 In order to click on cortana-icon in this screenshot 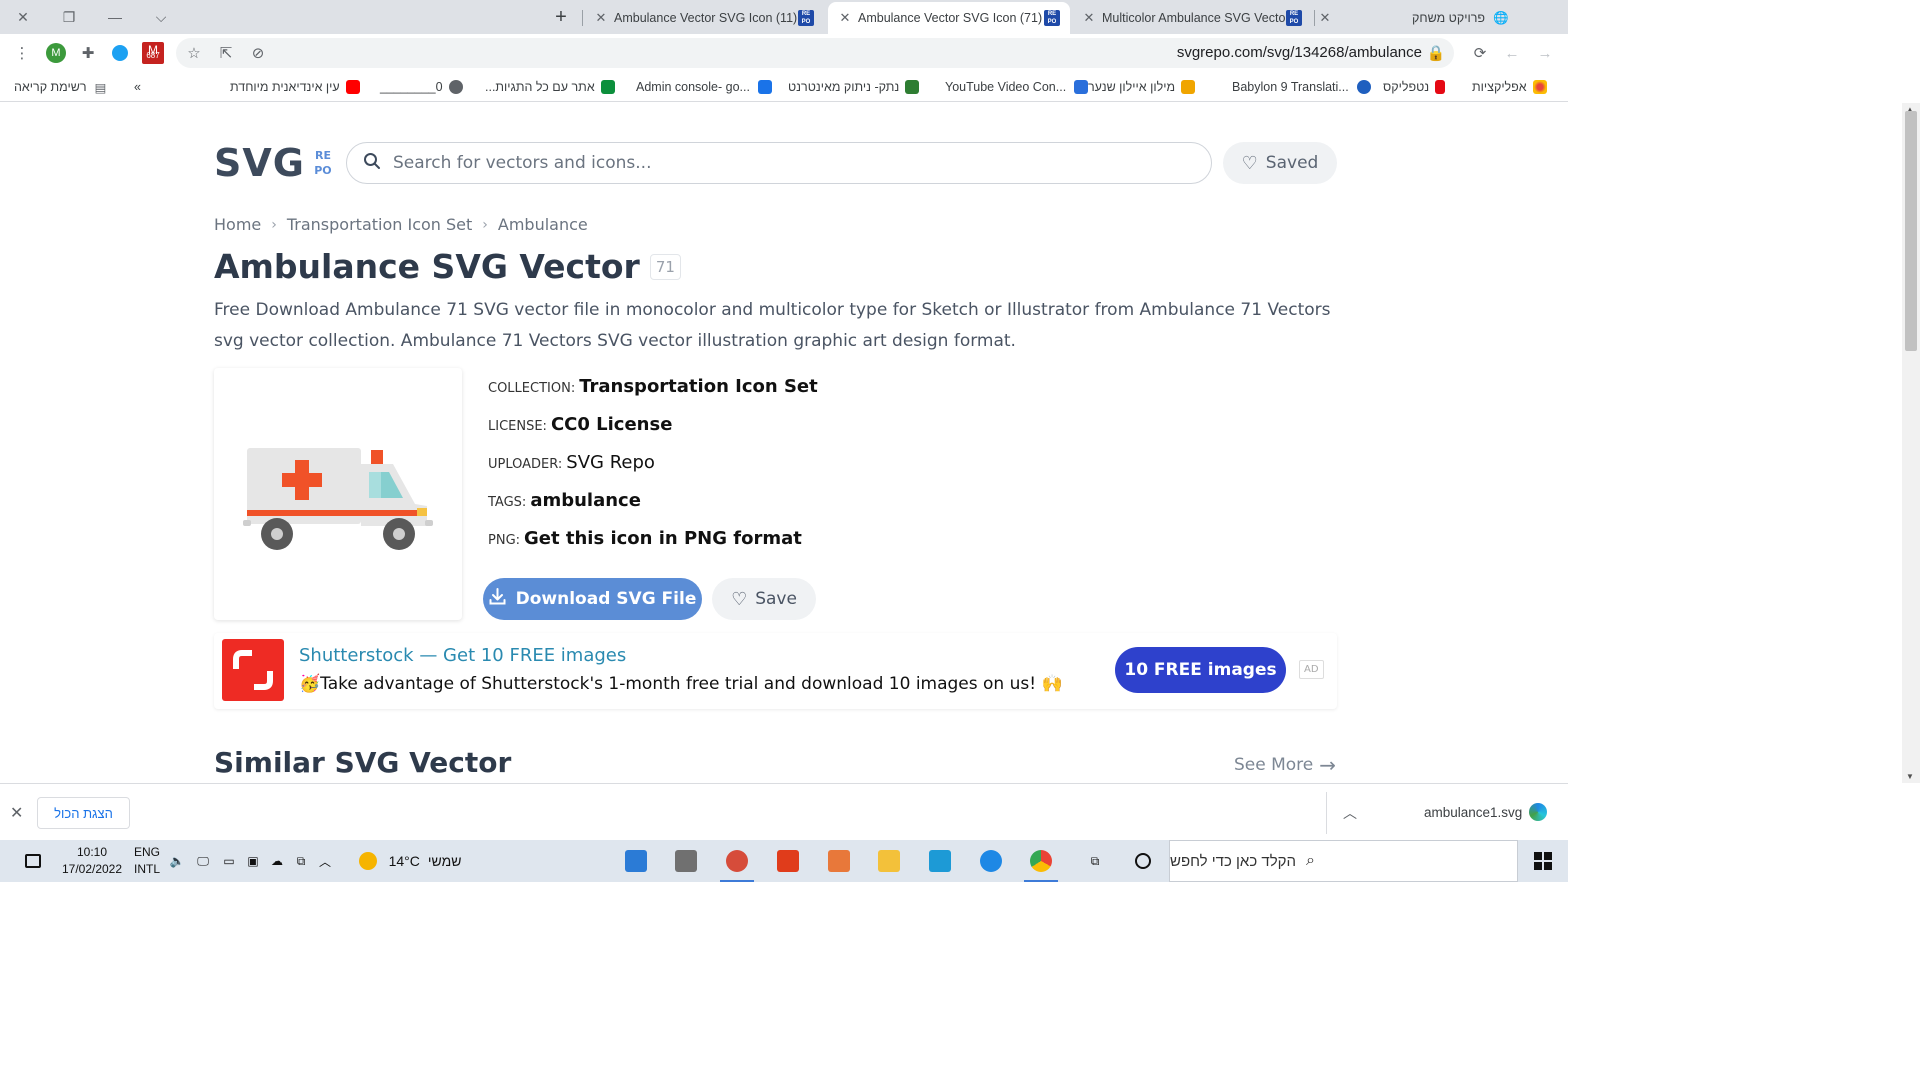, I will do `click(1143, 861)`.